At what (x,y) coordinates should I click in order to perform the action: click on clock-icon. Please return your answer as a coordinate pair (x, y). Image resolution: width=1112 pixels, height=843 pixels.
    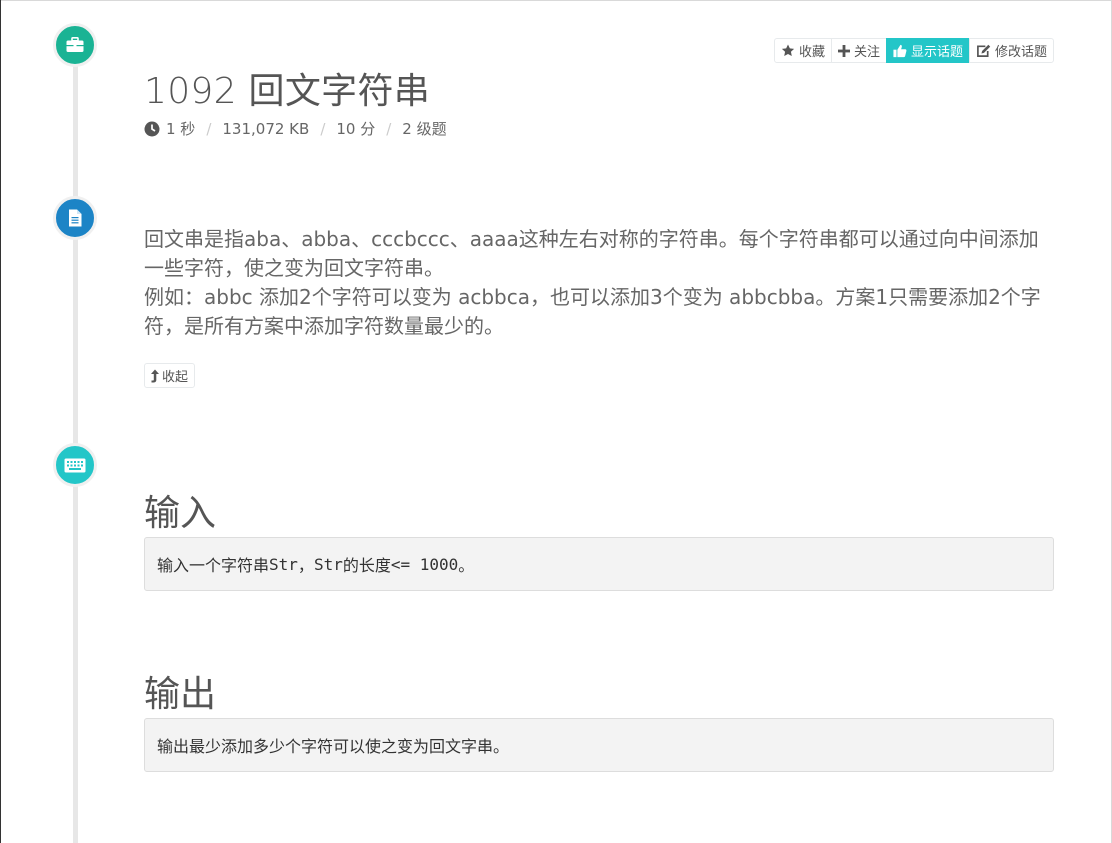
    Looking at the image, I should click on (152, 128).